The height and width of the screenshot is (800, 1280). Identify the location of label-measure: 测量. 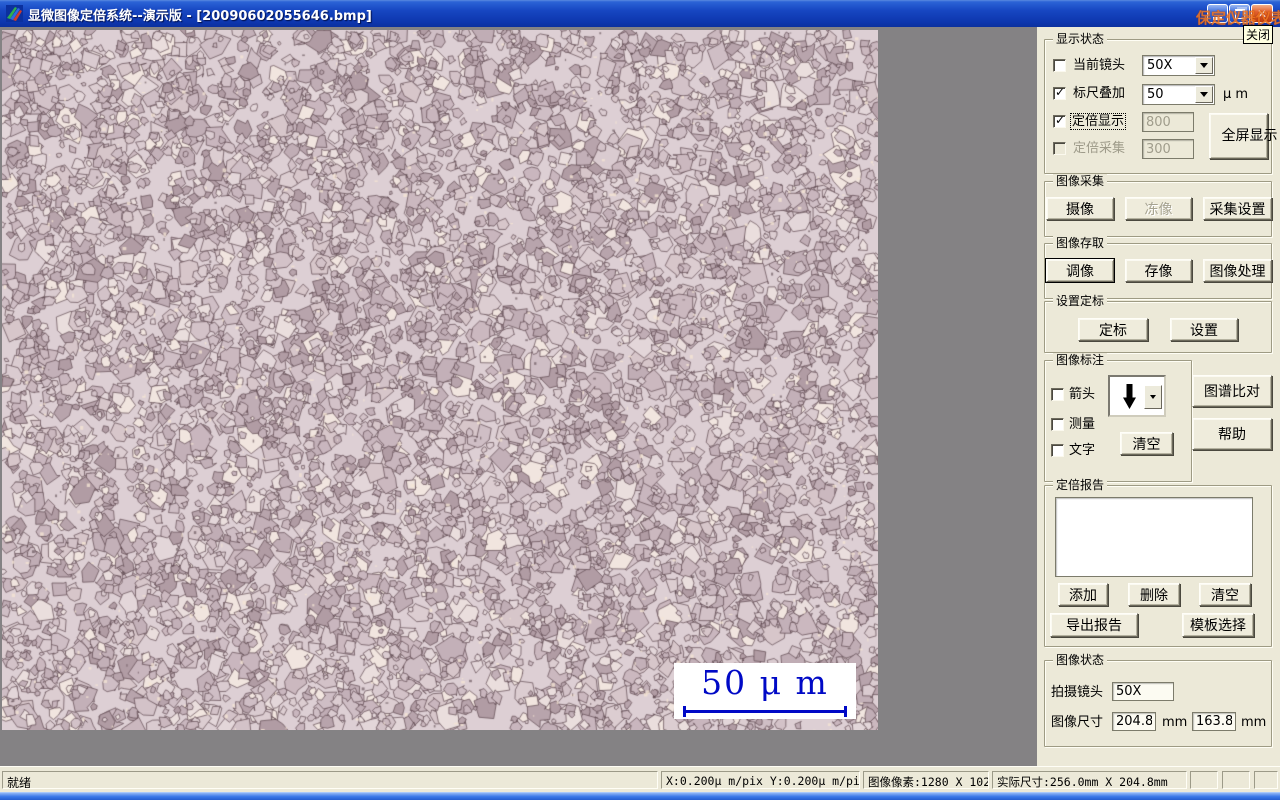
(1082, 424).